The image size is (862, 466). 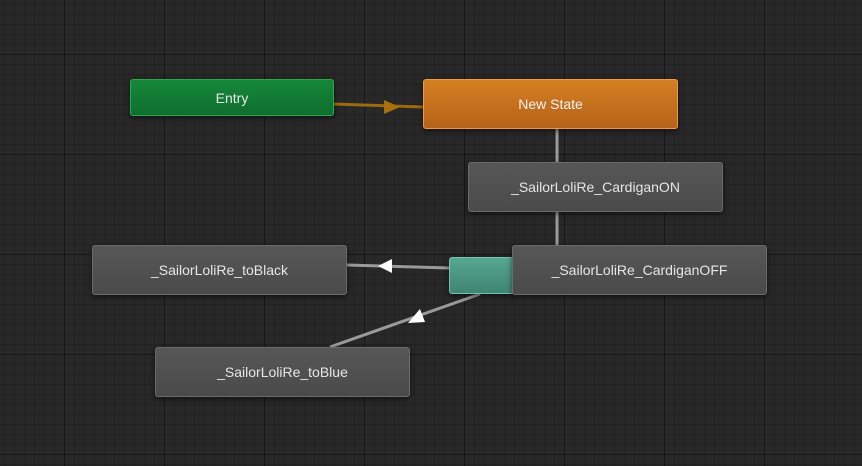 I want to click on default-transition-line, so click(x=378, y=105).